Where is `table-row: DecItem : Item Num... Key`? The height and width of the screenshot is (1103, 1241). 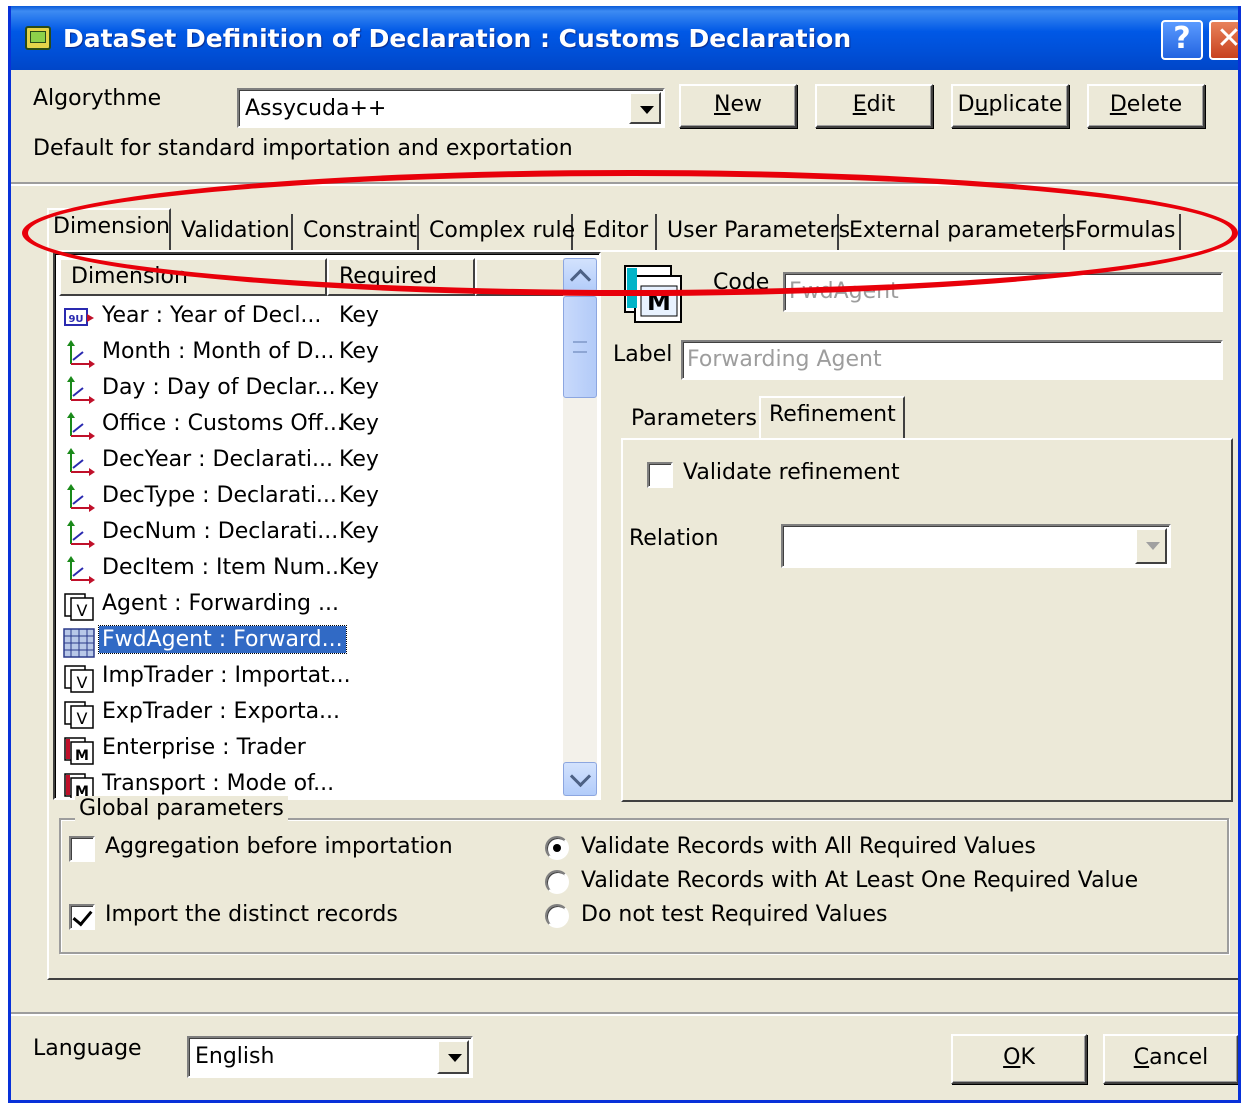
table-row: DecItem : Item Num... Key is located at coordinates (309, 570).